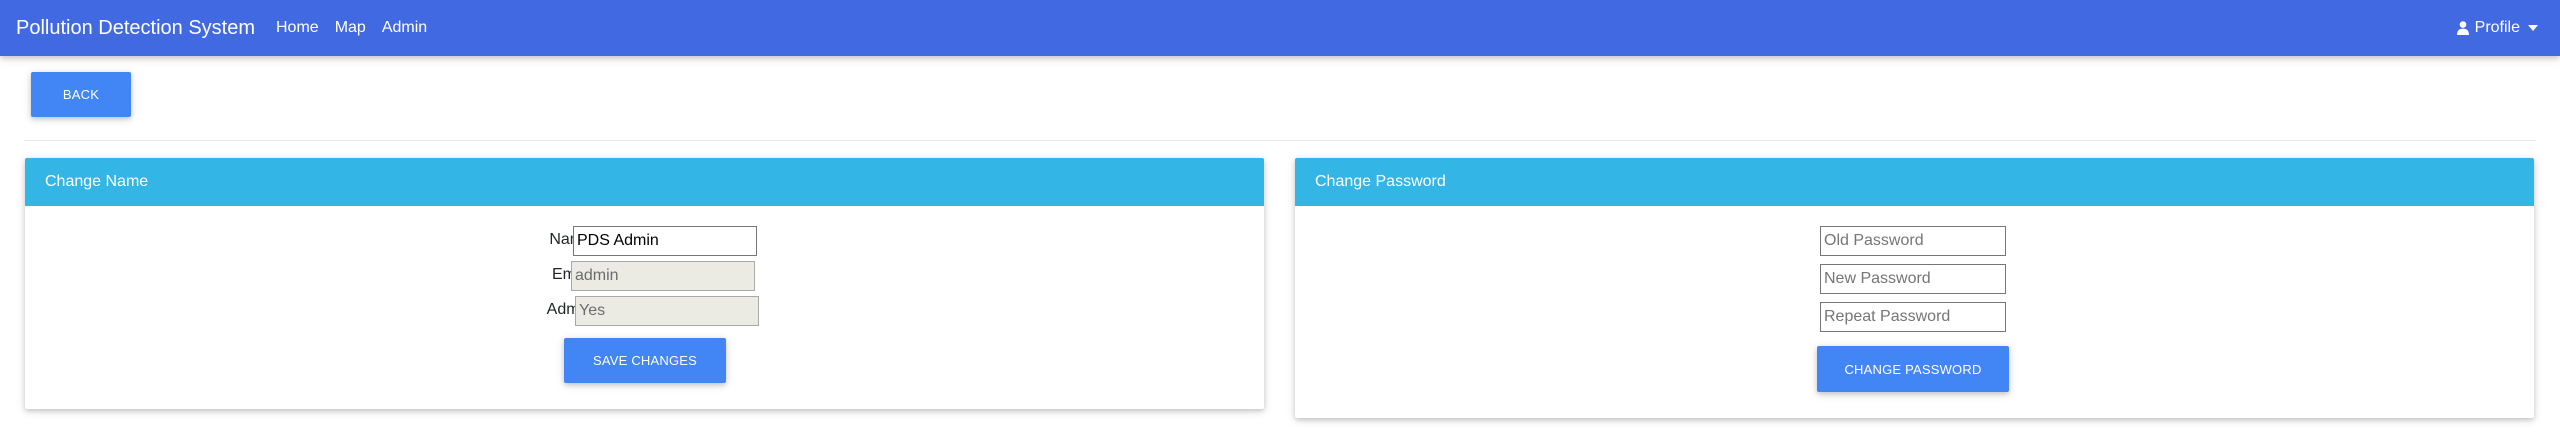 The image size is (2560, 434). I want to click on back-button: BACK, so click(81, 94).